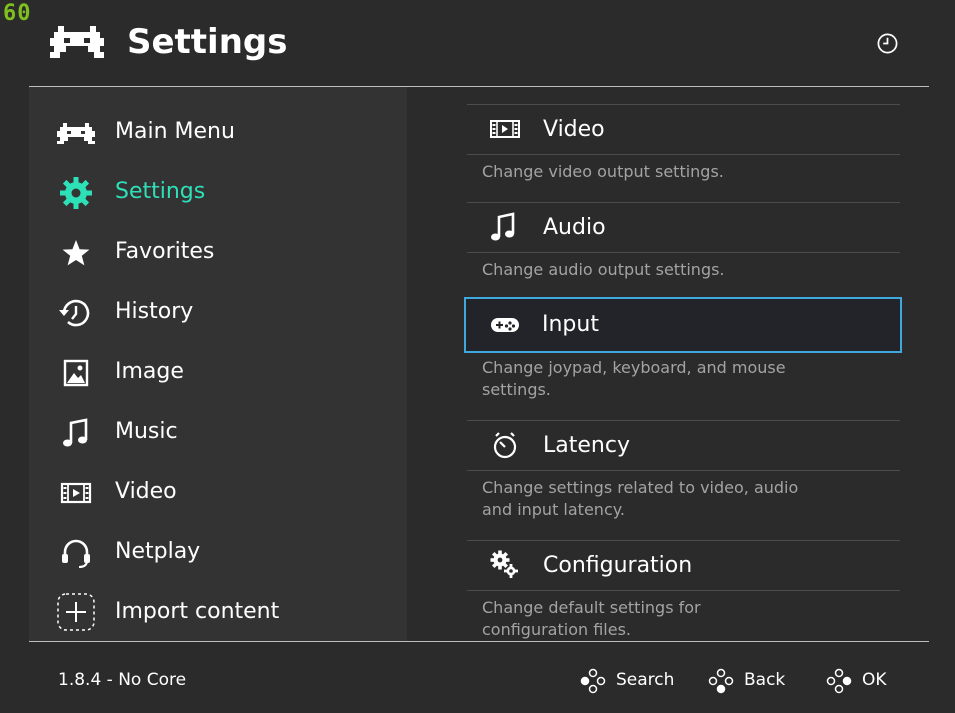 This screenshot has width=955, height=713. Describe the element at coordinates (76, 193) in the screenshot. I see `gear-icon` at that location.